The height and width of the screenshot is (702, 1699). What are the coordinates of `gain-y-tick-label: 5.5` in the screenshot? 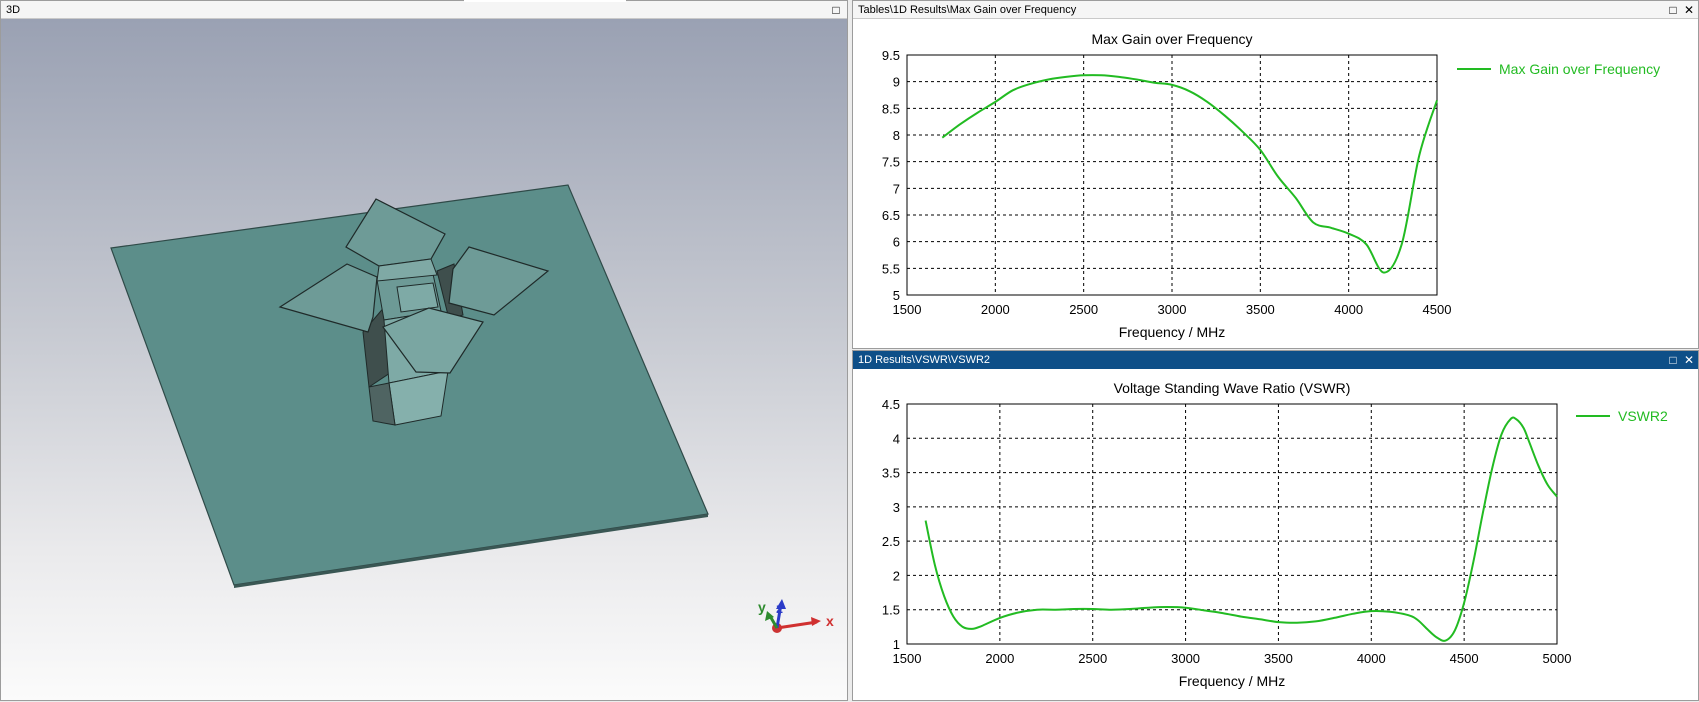 It's located at (891, 268).